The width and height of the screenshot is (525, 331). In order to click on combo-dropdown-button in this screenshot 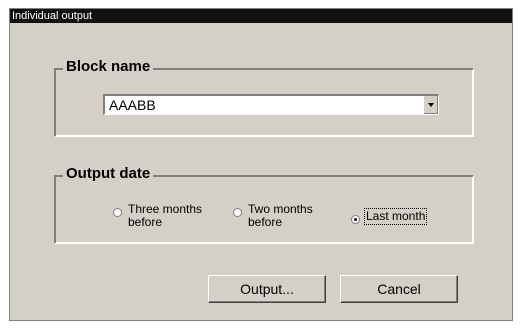, I will do `click(430, 105)`.